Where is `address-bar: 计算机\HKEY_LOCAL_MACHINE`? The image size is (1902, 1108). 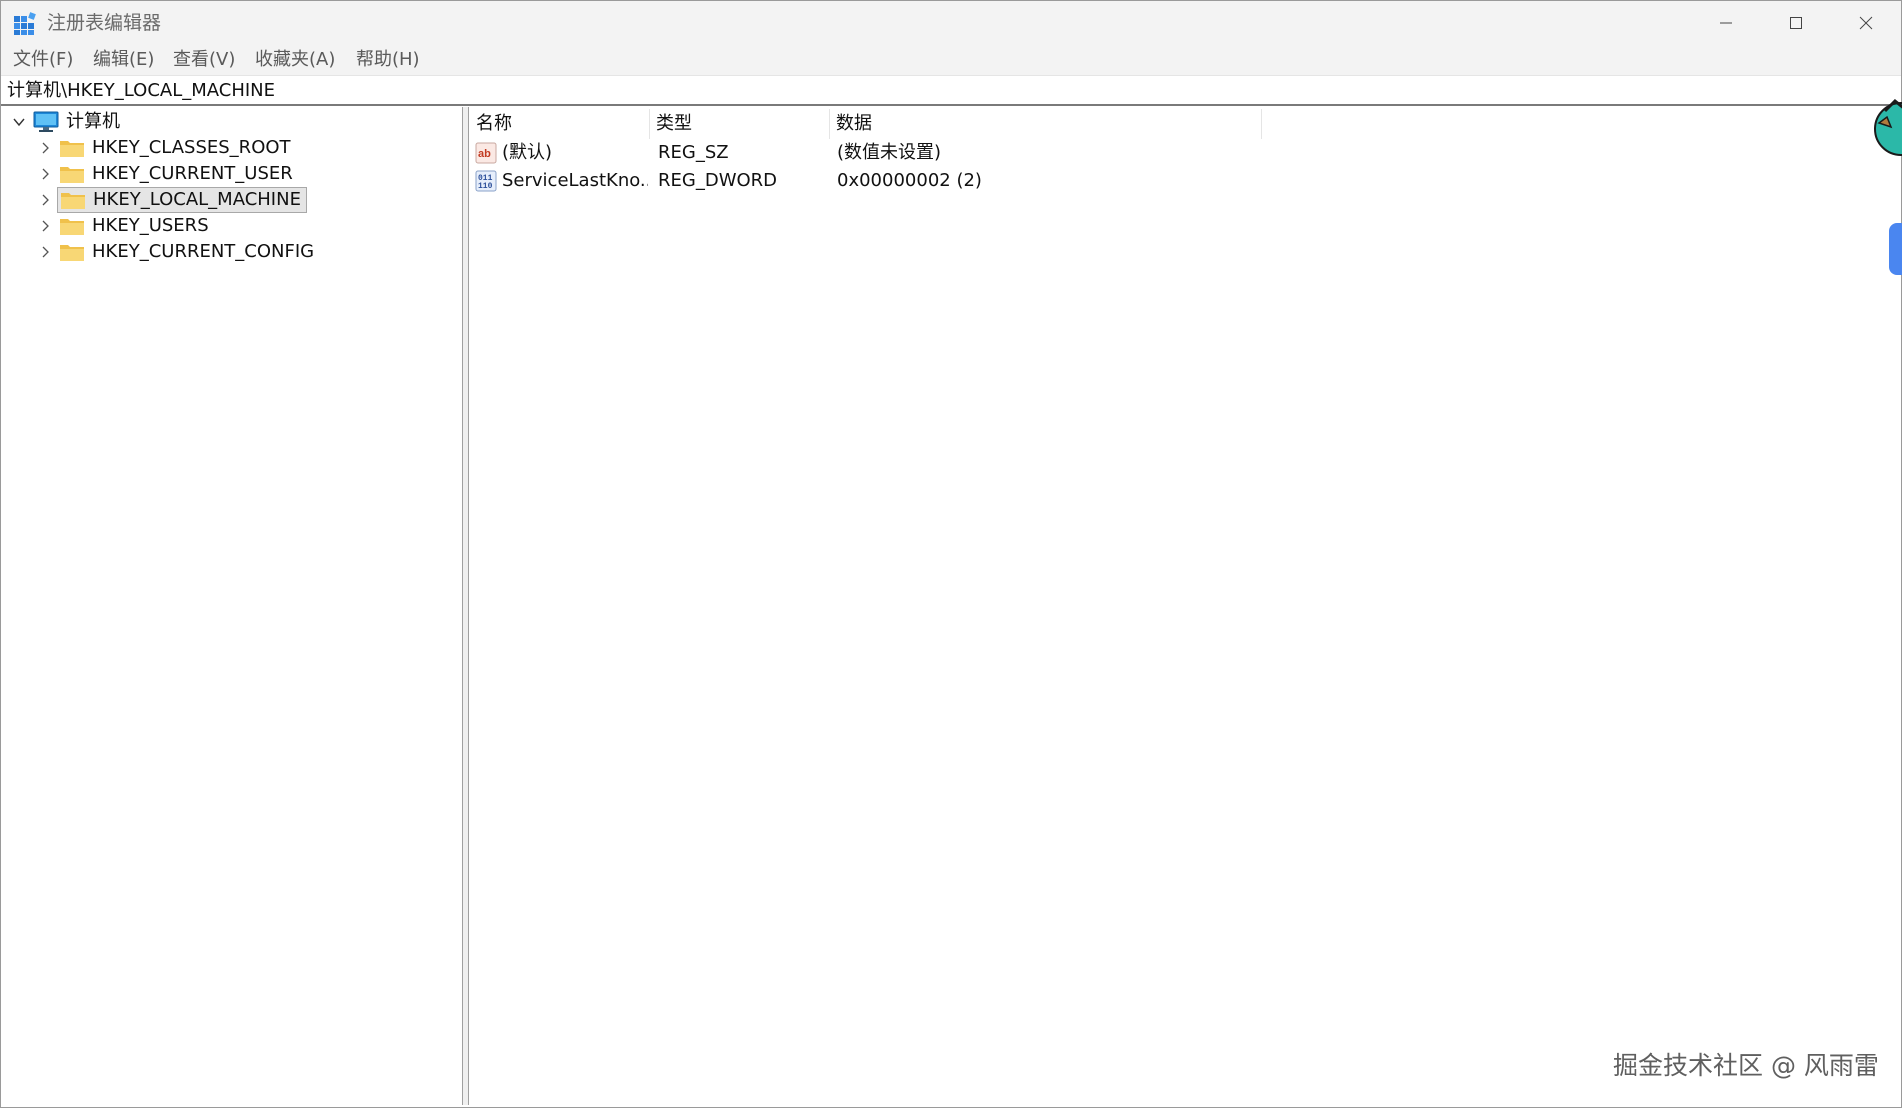 address-bar: 计算机\HKEY_LOCAL_MACHINE is located at coordinates (951, 90).